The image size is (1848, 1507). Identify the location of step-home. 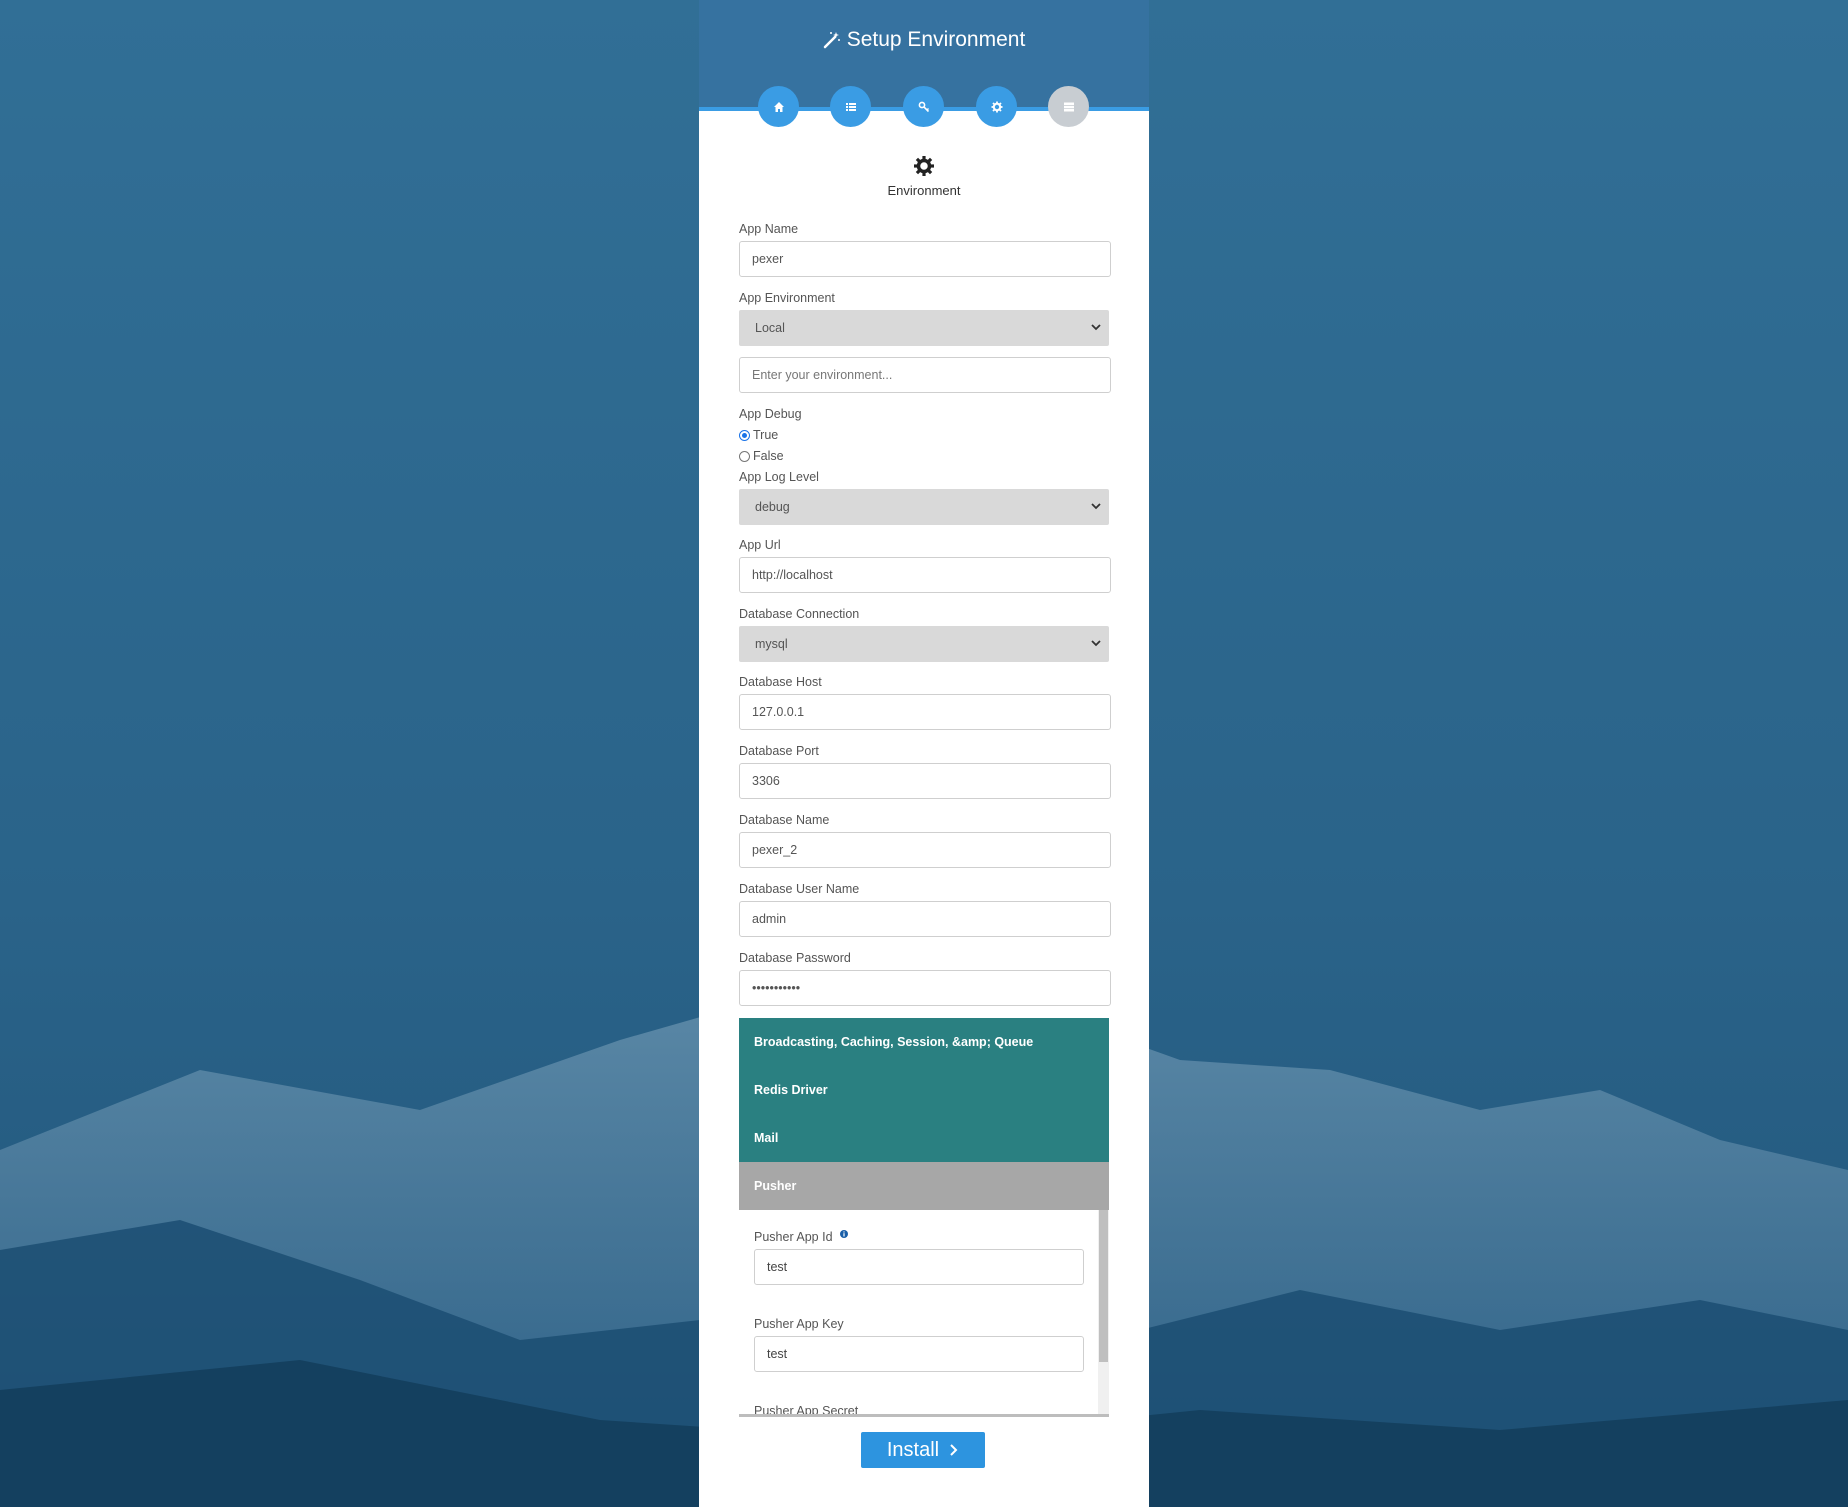
(778, 106).